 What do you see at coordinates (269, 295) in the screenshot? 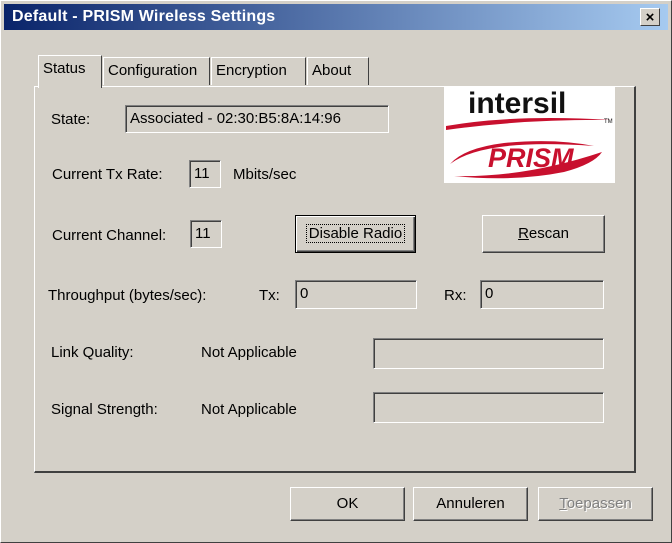
I see `tx-label: Tx:` at bounding box center [269, 295].